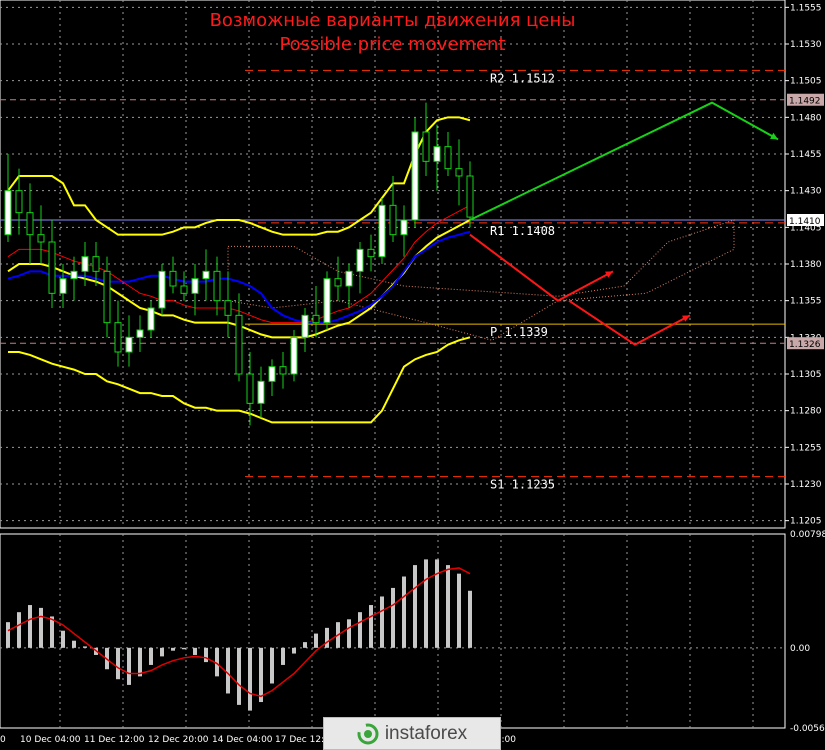  I want to click on pivot-level-label: R2 1.1512, so click(522, 78).